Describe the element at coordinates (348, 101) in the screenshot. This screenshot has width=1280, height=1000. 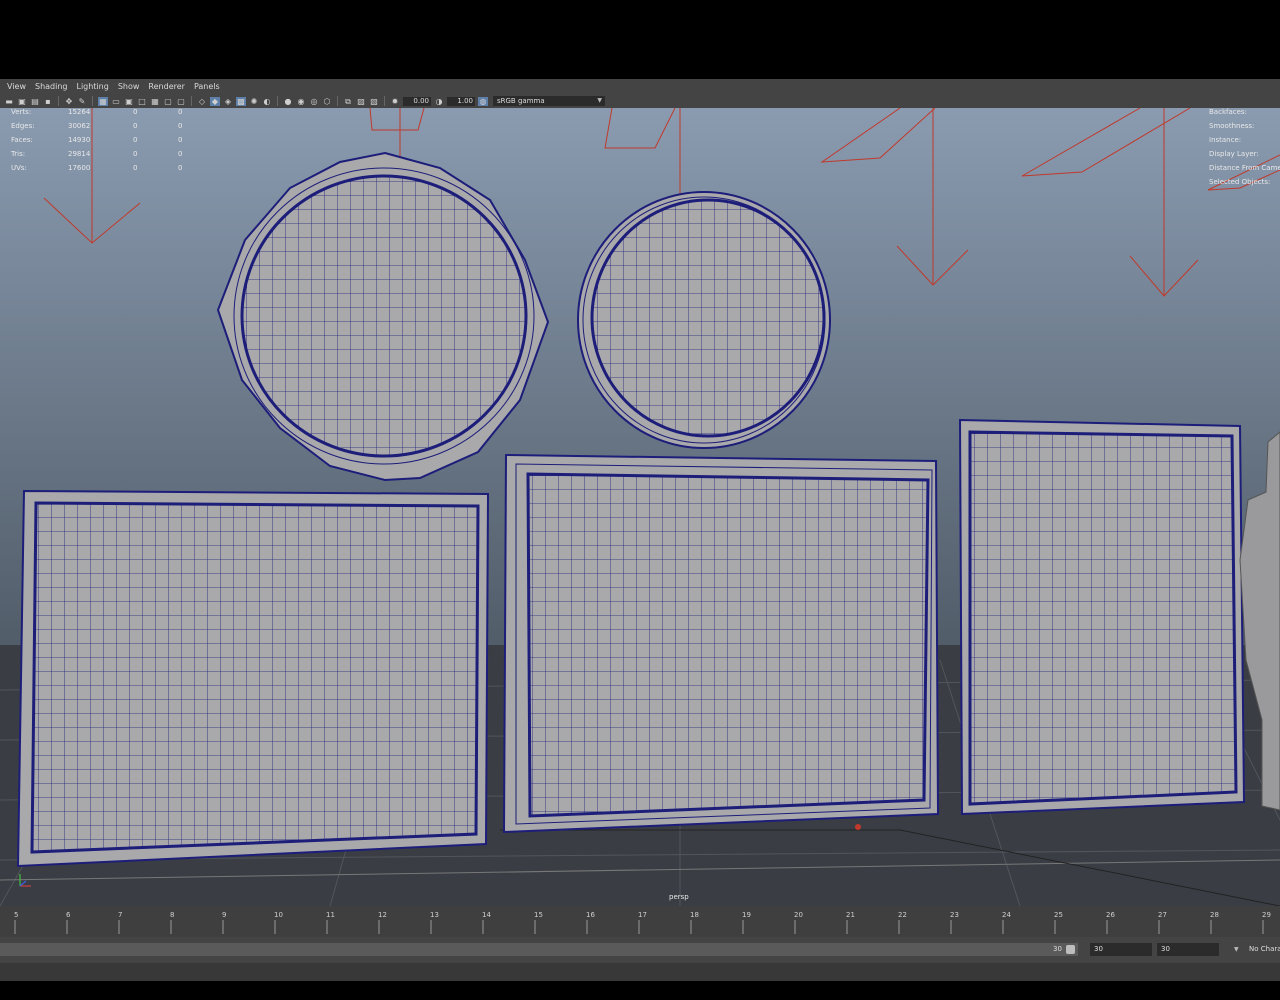
I see `isolate-select-icon: ⧉` at that location.